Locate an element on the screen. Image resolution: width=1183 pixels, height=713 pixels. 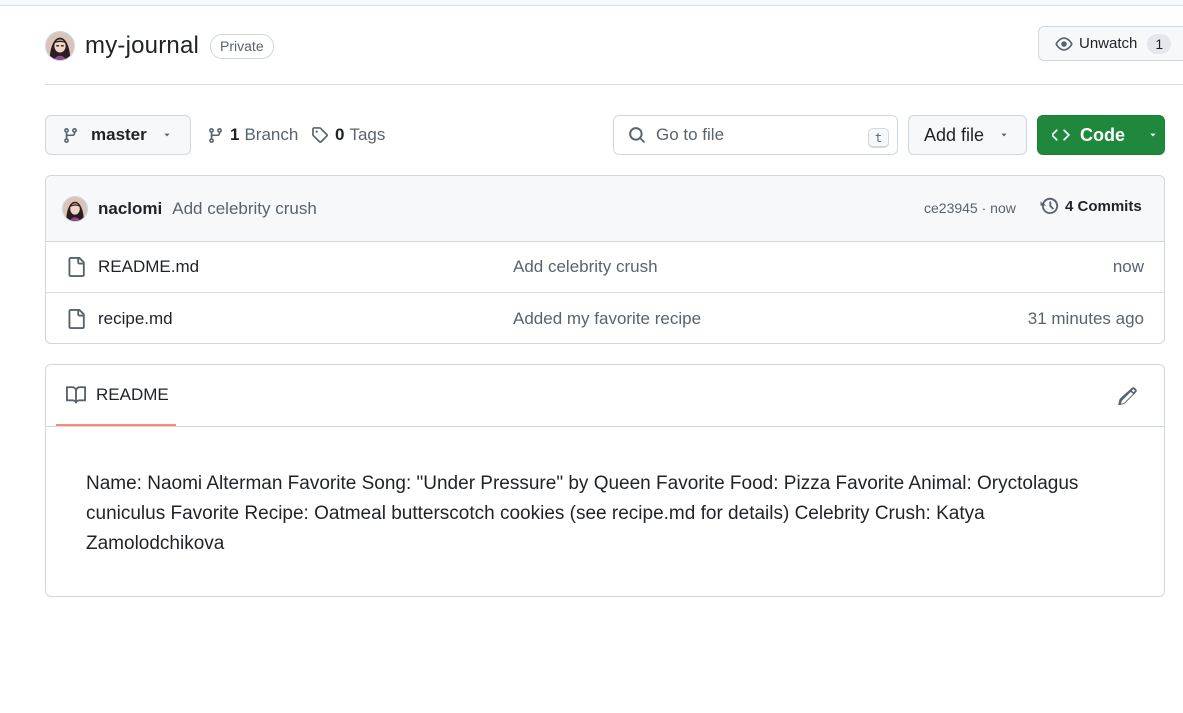
add-file-button: Add file is located at coordinates (967, 135).